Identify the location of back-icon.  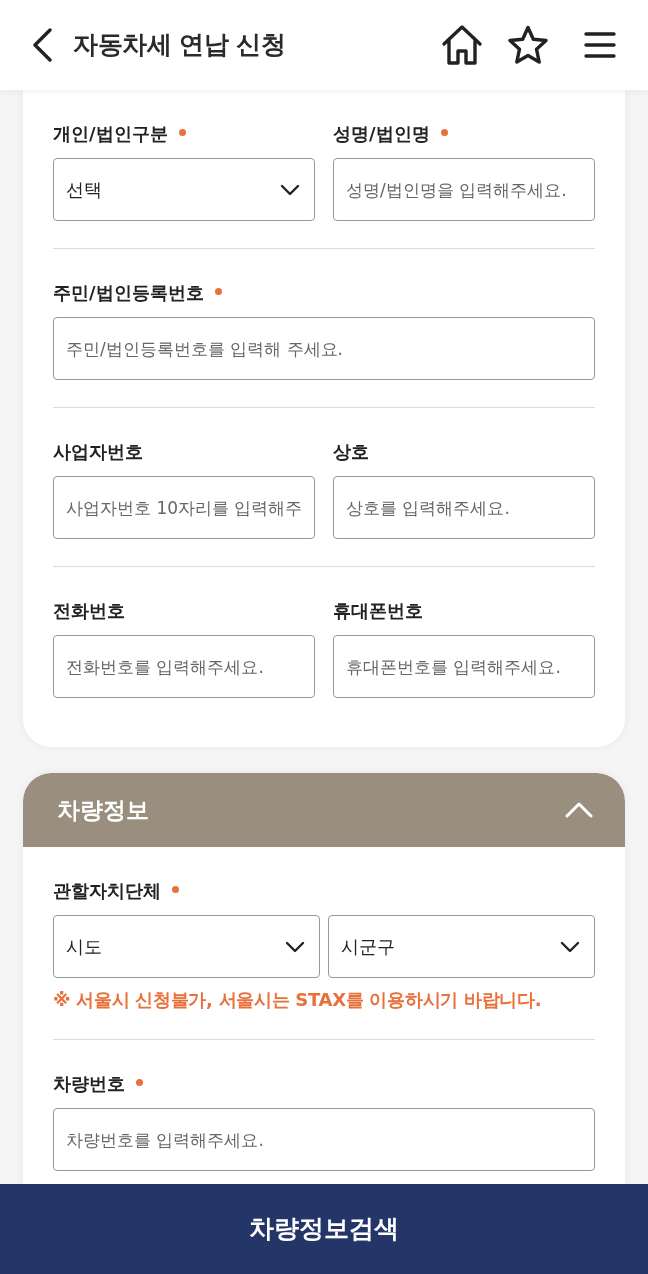
(42, 45).